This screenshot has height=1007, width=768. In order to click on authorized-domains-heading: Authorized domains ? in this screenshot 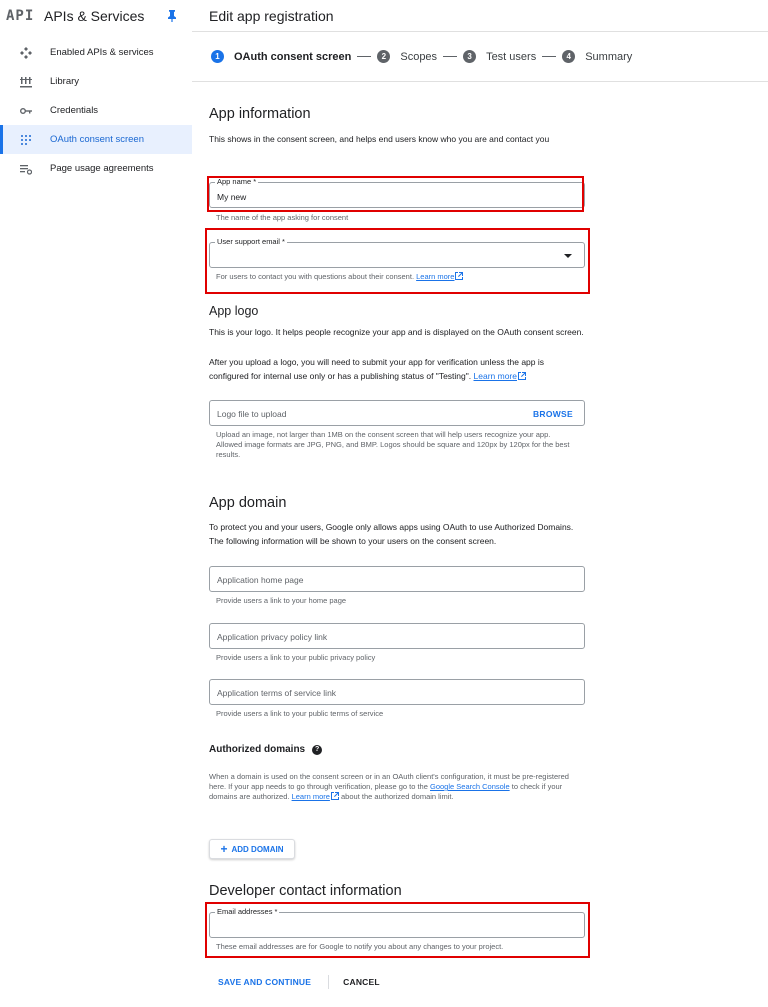, I will do `click(266, 749)`.